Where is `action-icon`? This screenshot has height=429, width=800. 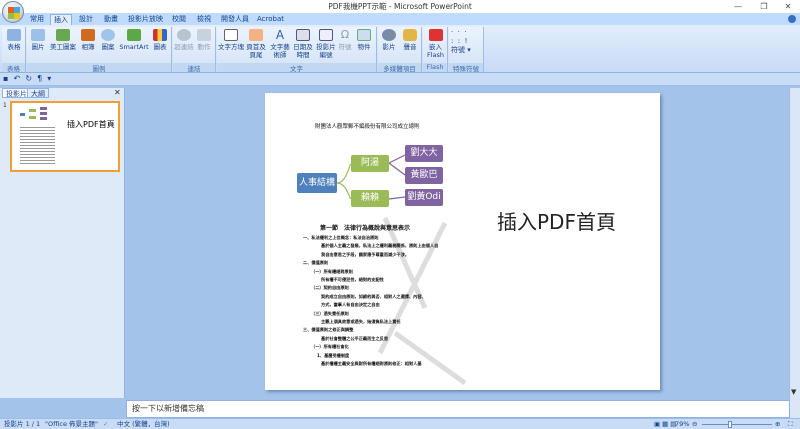
action-icon is located at coordinates (204, 35).